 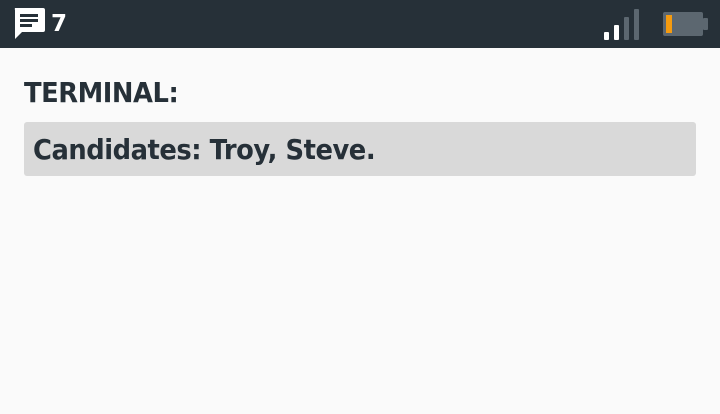 I want to click on status-bar: 7, so click(x=360, y=24).